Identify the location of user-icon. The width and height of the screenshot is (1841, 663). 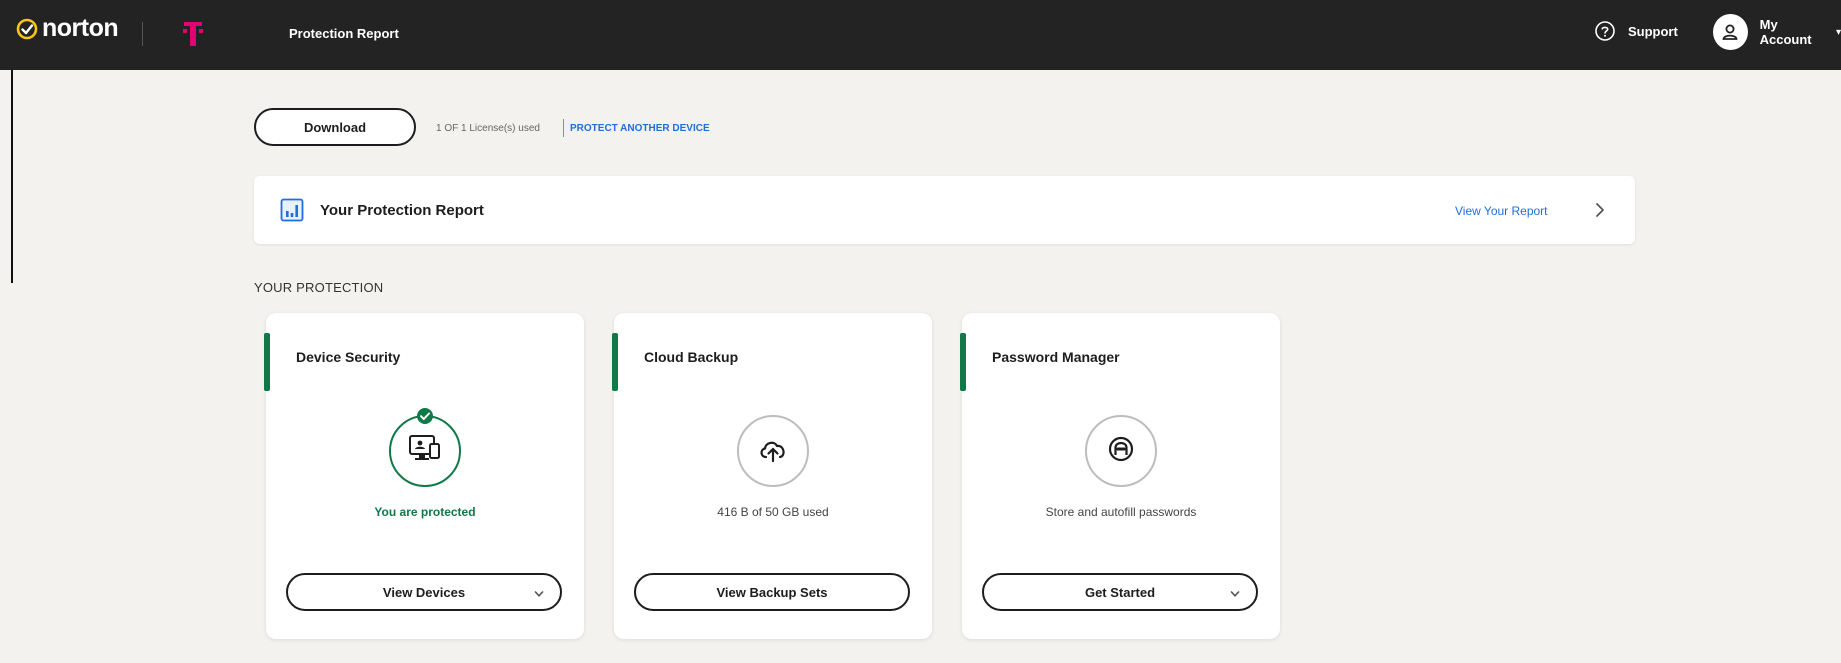
(1730, 32).